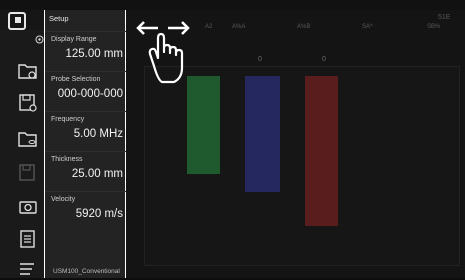 The width and height of the screenshot is (465, 280). What do you see at coordinates (209, 27) in the screenshot?
I see `header-label: A2` at bounding box center [209, 27].